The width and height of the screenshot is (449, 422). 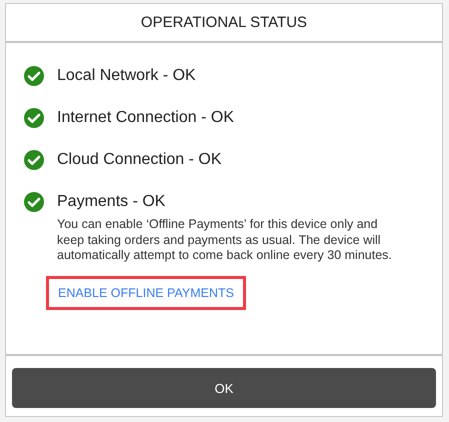 I want to click on status-label: Payments - OK, so click(x=111, y=202).